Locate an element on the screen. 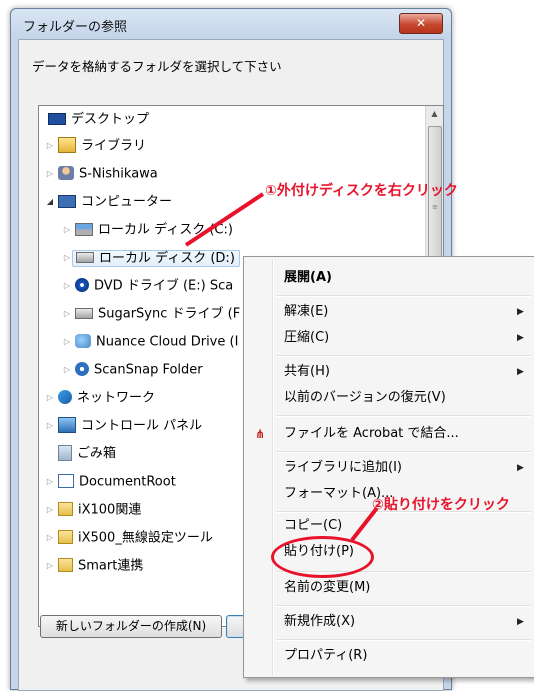 The width and height of the screenshot is (534, 691). menu-item-rename: 名前の変更(M) is located at coordinates (327, 588).